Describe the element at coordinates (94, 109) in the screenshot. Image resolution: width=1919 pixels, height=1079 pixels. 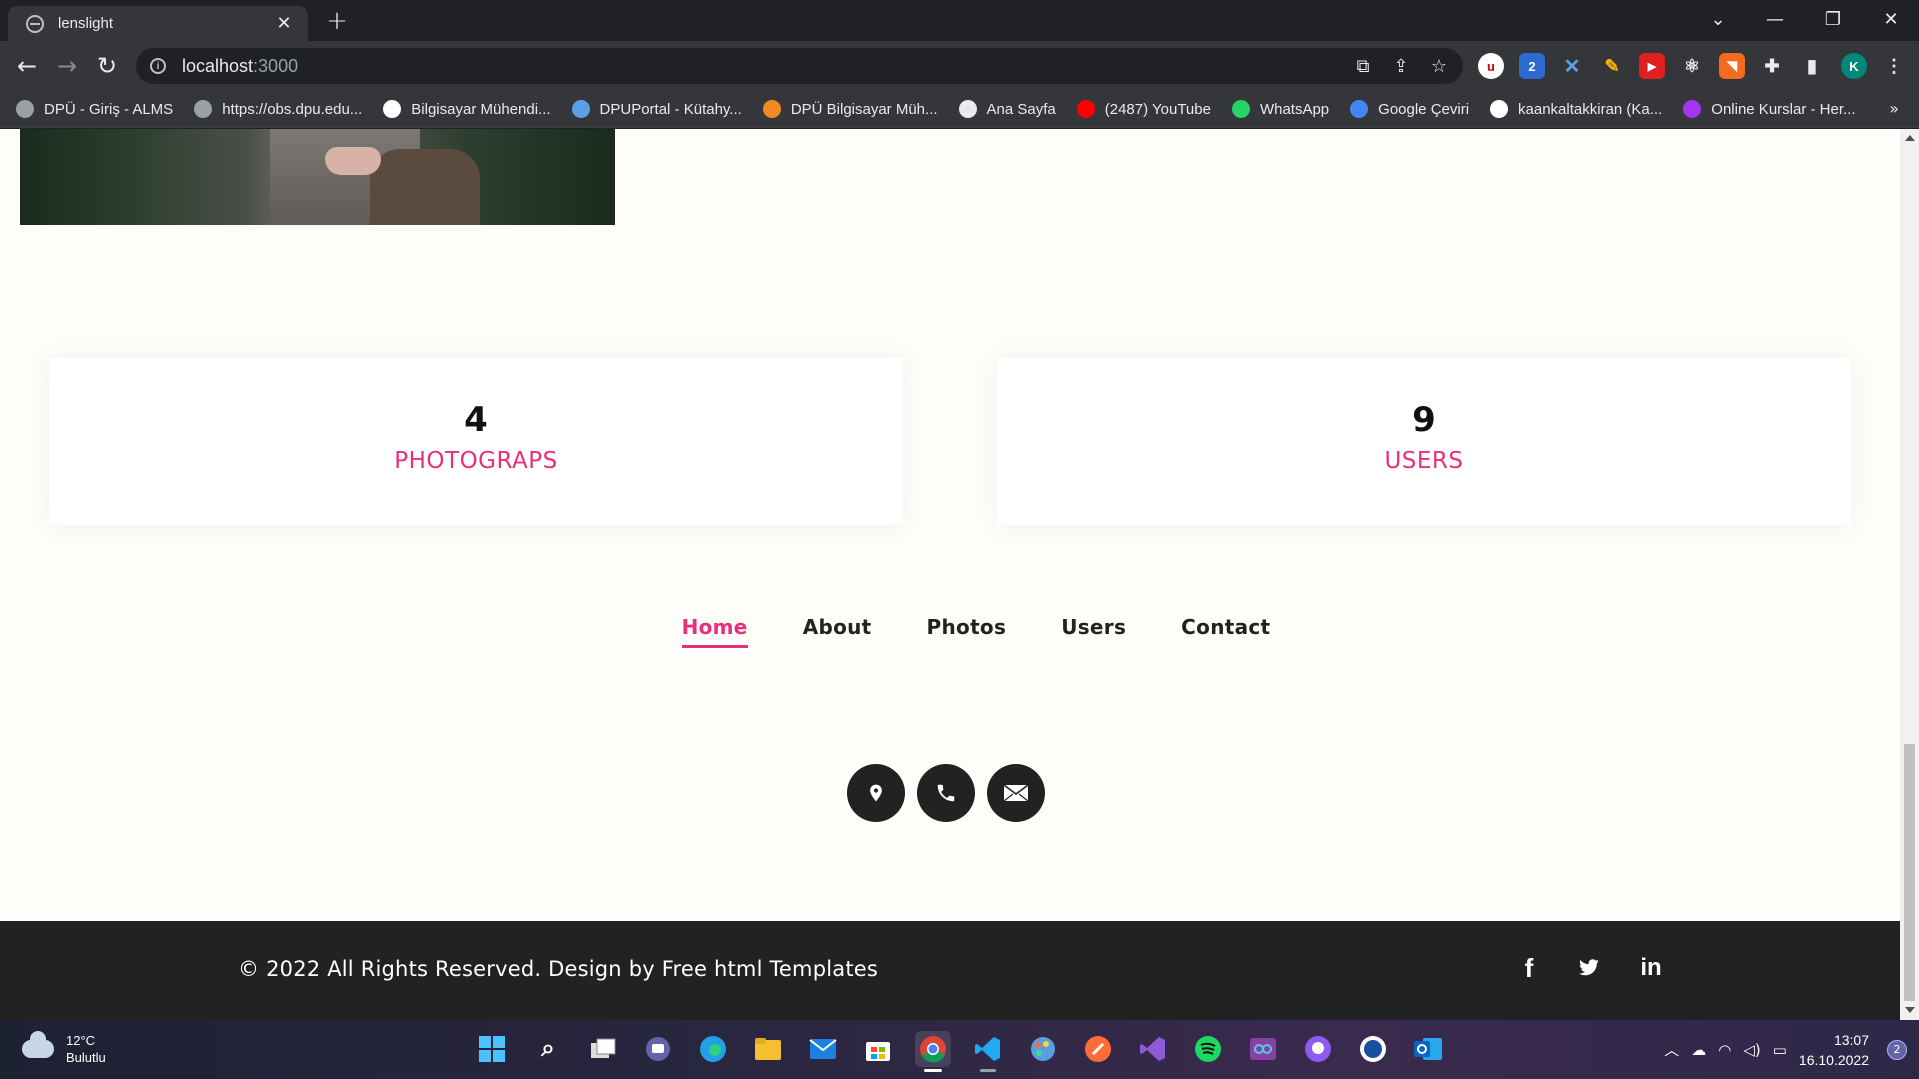
I see `bookmark-item: DPÜ - Giriş - ALMS` at that location.